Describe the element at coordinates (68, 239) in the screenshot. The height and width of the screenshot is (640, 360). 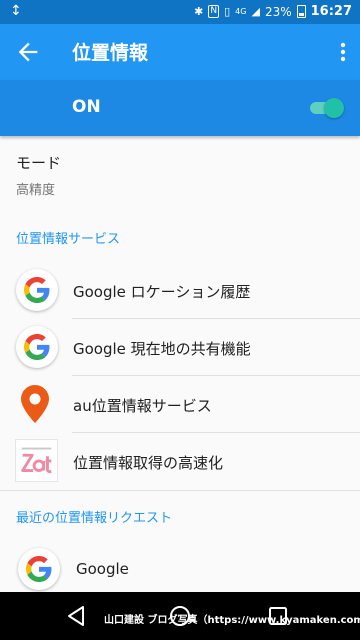
I see `services-header: 位置情報サービス` at that location.